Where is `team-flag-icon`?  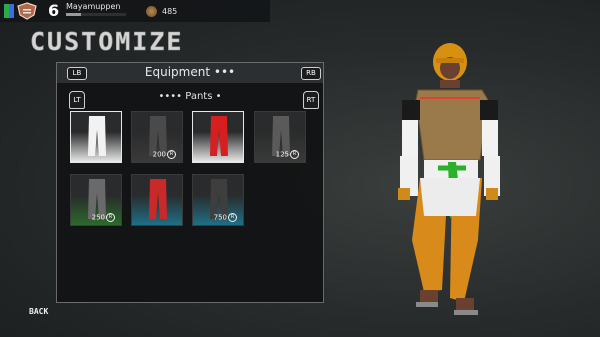
team-flag-icon is located at coordinates (9, 11).